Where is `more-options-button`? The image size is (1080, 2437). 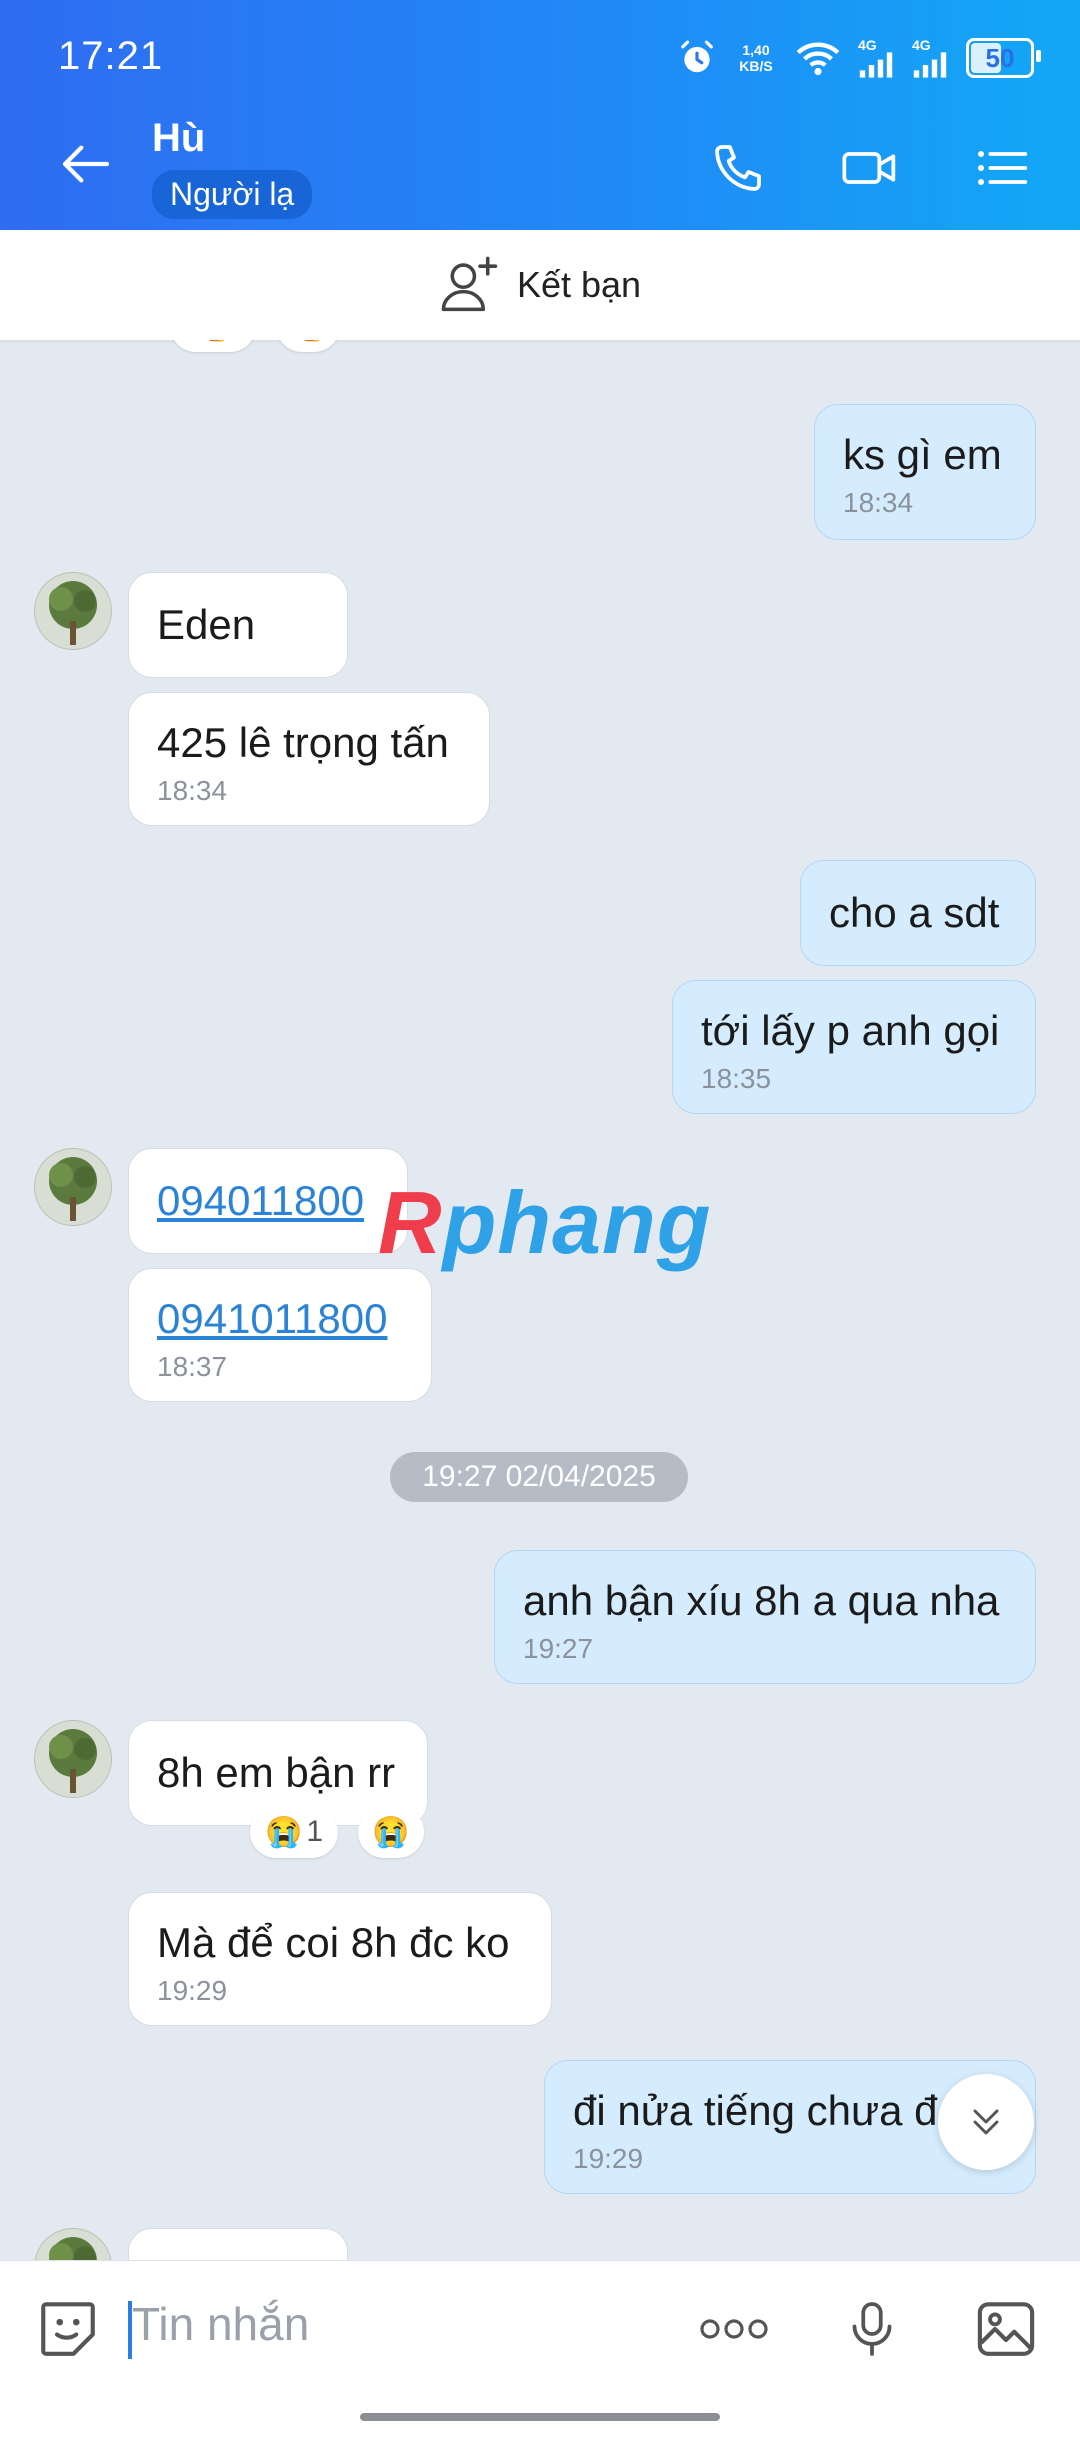 more-options-button is located at coordinates (734, 2329).